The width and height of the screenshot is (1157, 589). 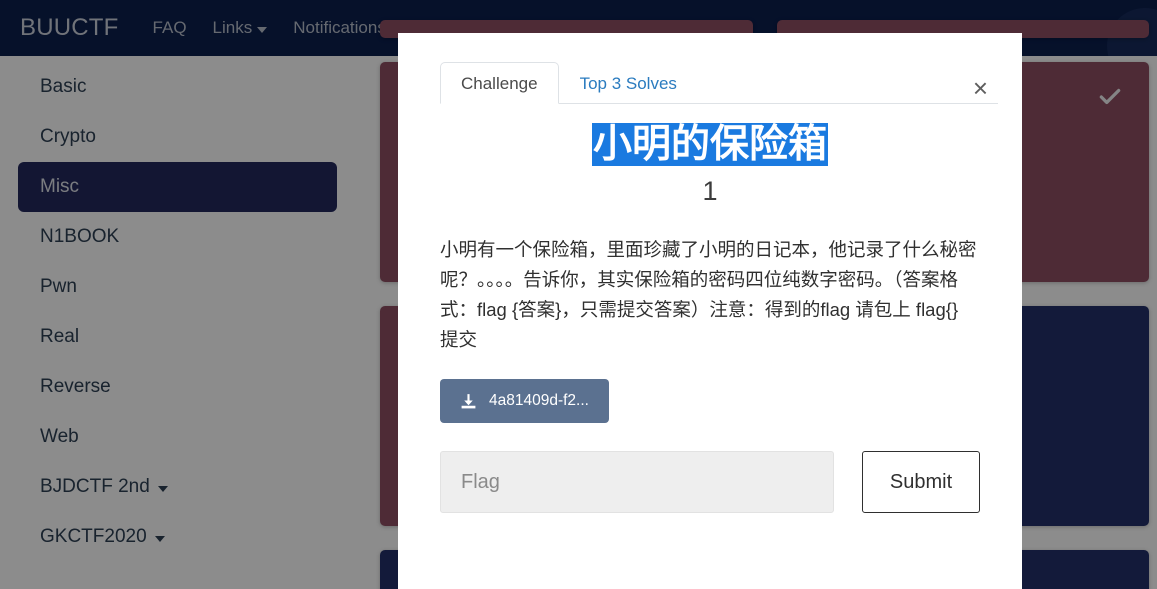 I want to click on flag-submit-row: Submit, so click(x=710, y=482).